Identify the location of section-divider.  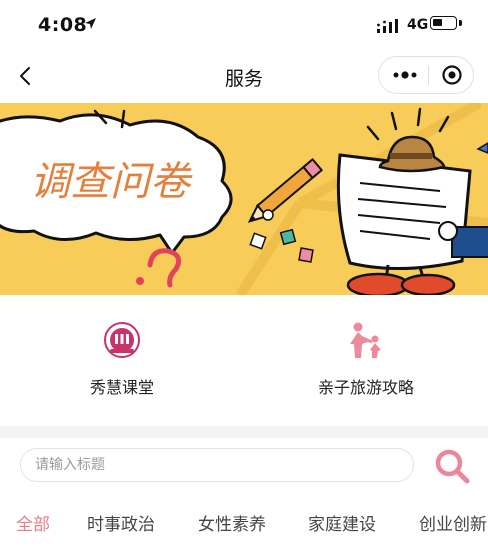
(244, 432).